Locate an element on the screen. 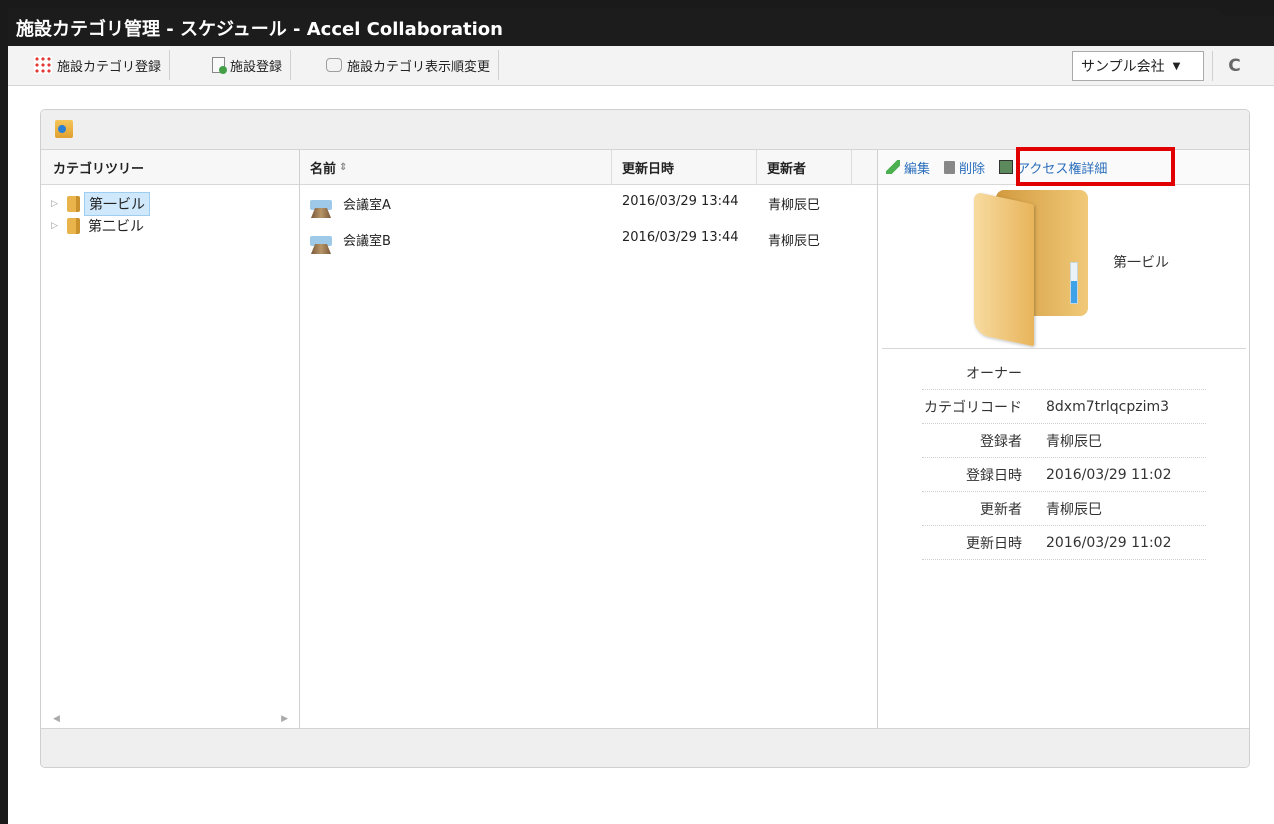  property-row: カテゴリコード 8dxm7trlqcpzim3 is located at coordinates (1064, 407).